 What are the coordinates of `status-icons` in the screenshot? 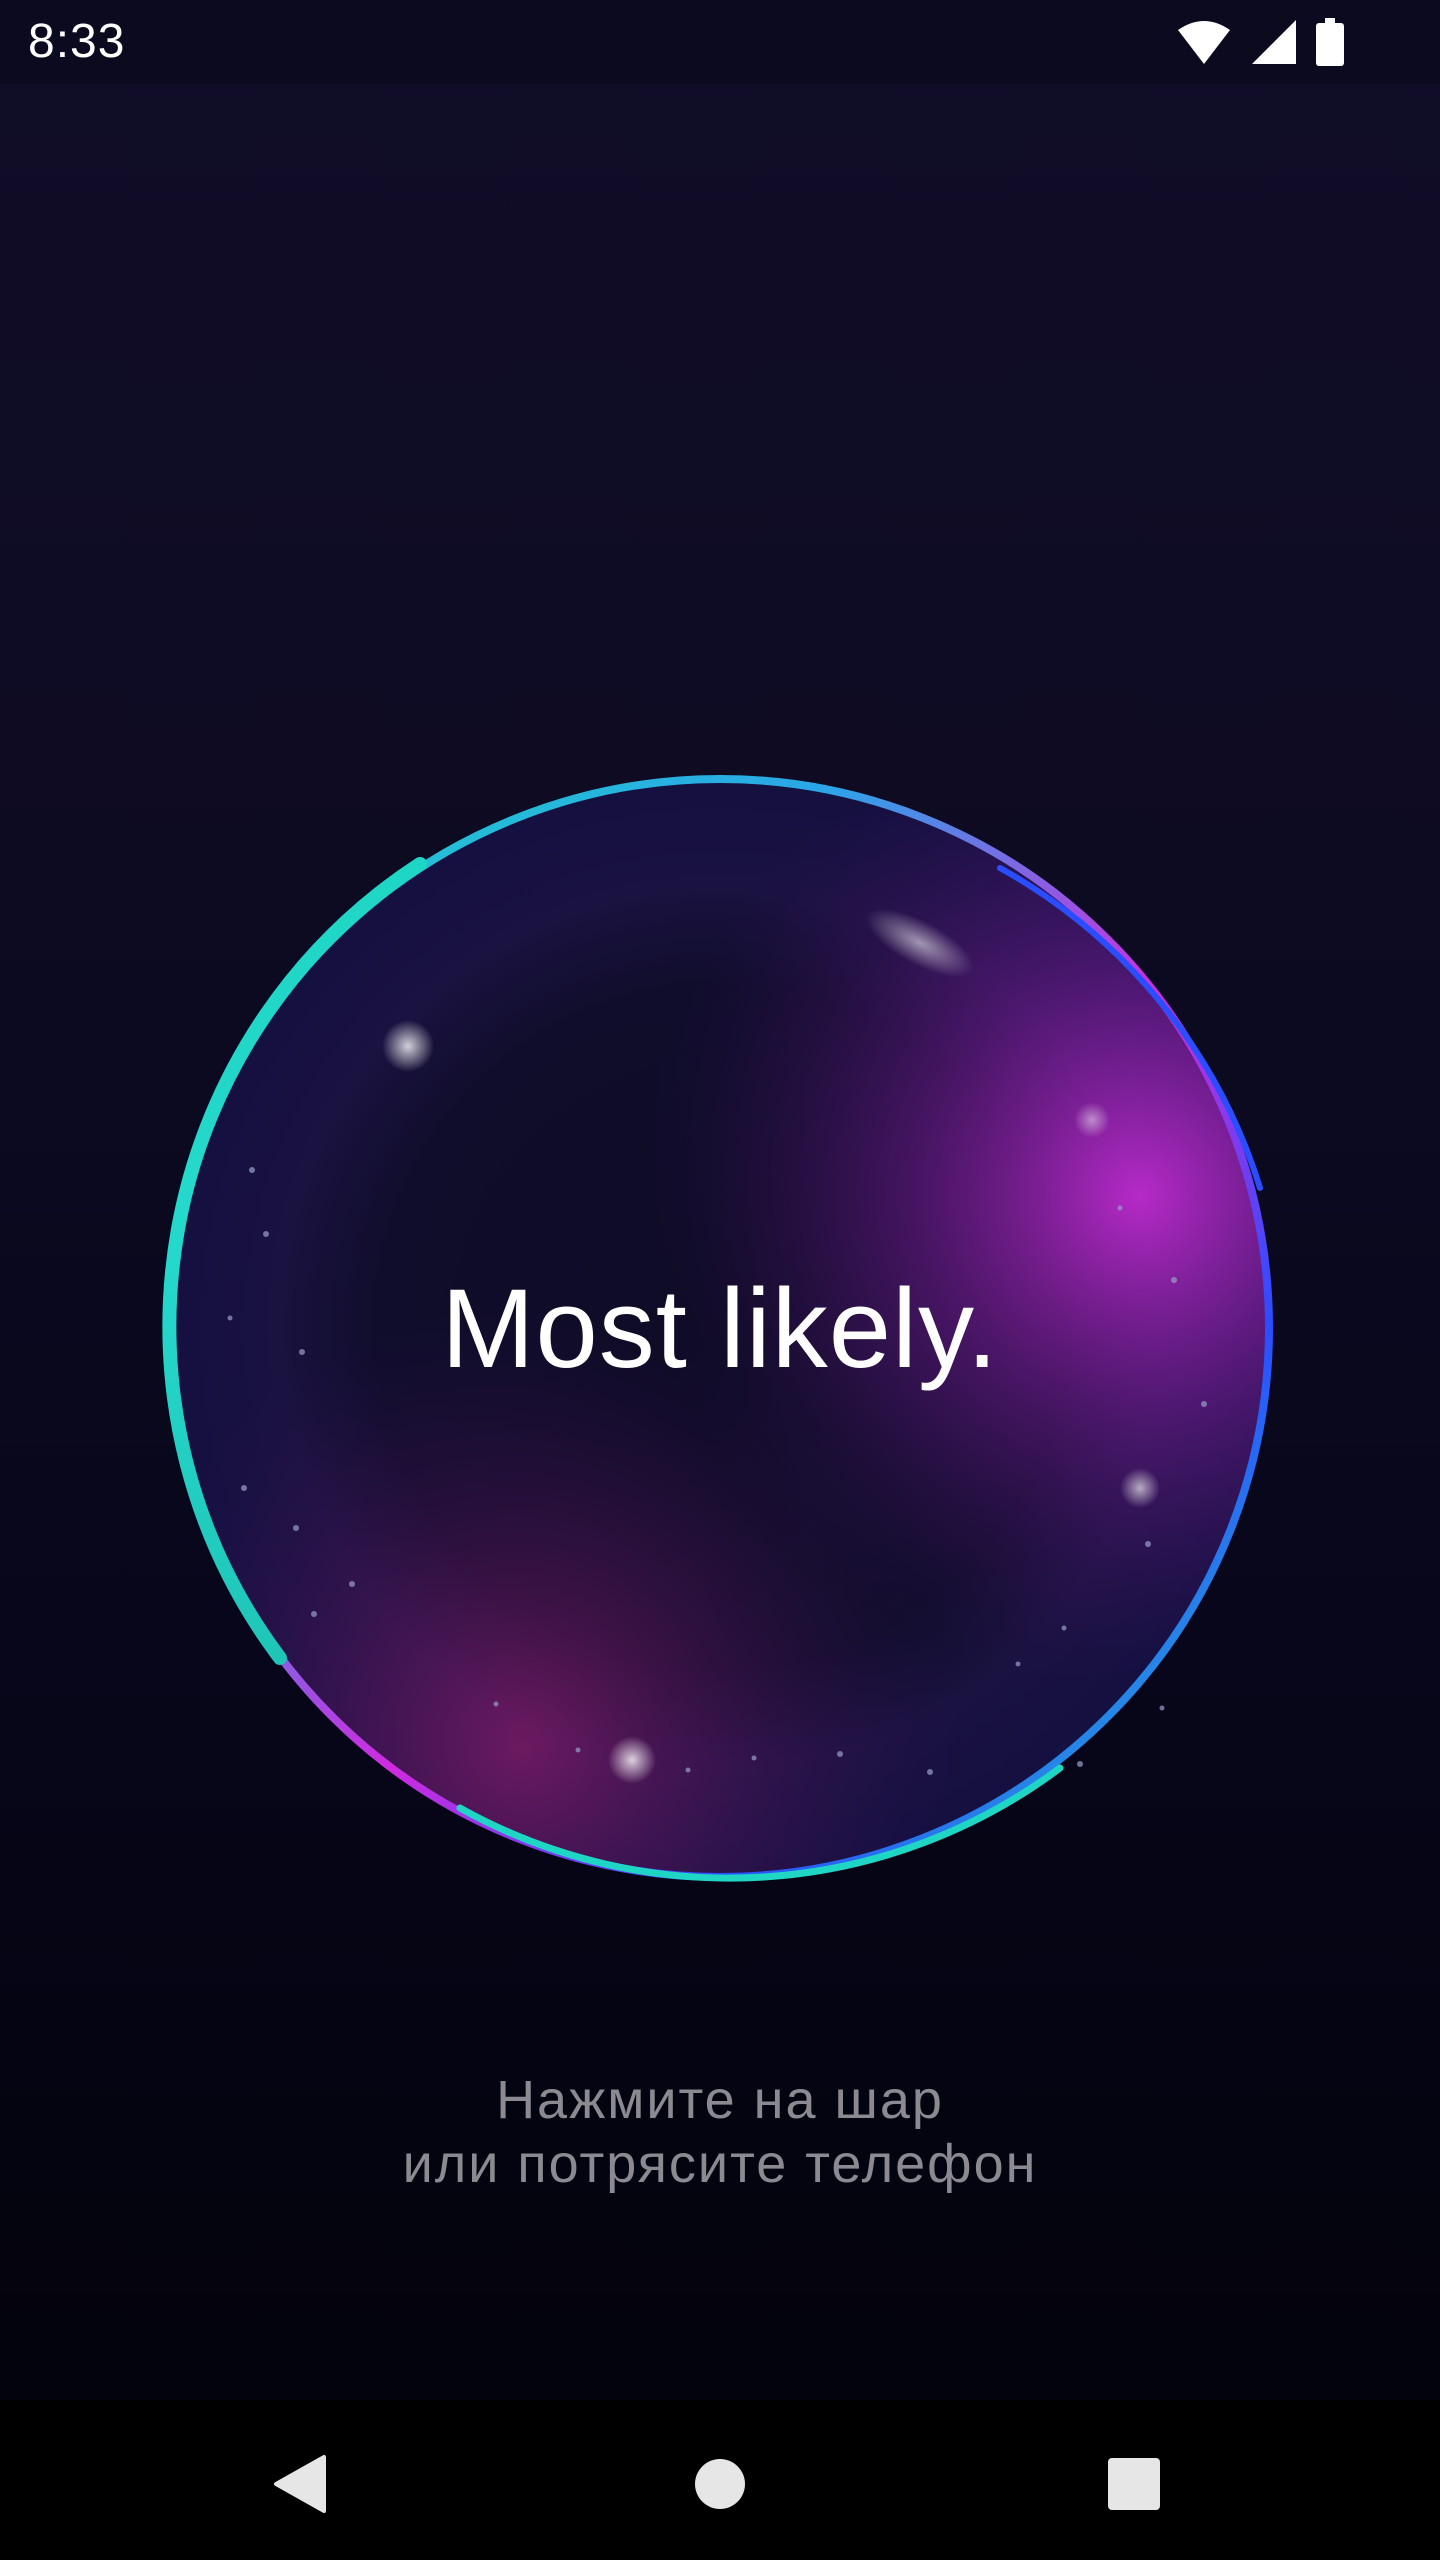 It's located at (1260, 42).